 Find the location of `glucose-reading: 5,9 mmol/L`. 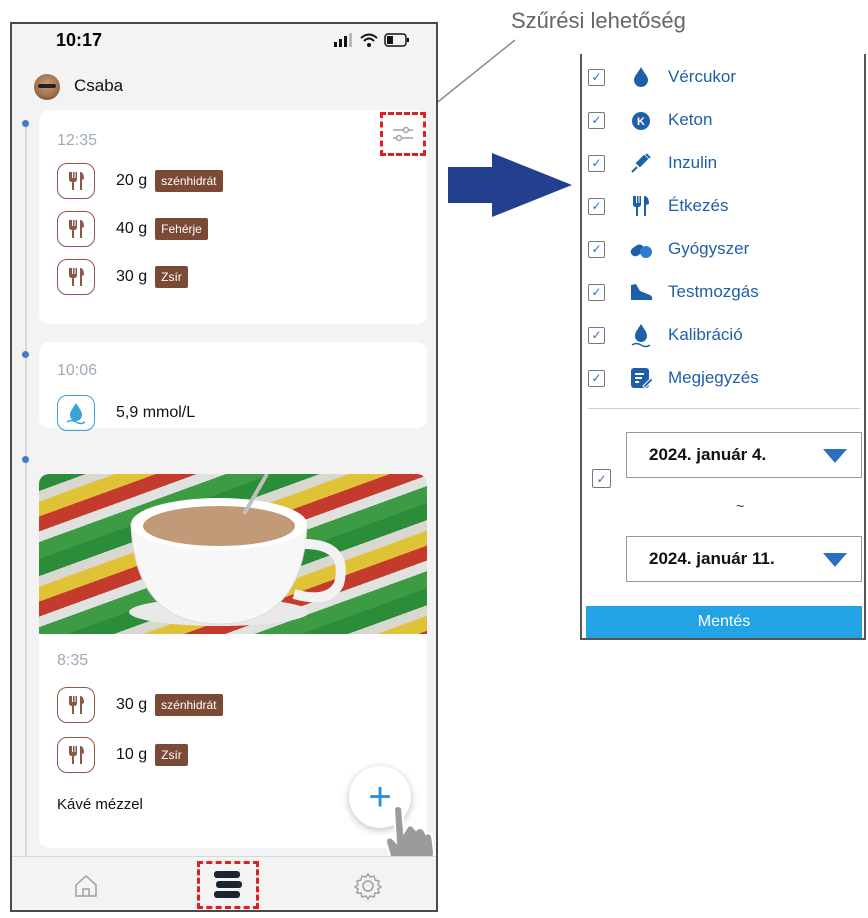

glucose-reading: 5,9 mmol/L is located at coordinates (156, 412).